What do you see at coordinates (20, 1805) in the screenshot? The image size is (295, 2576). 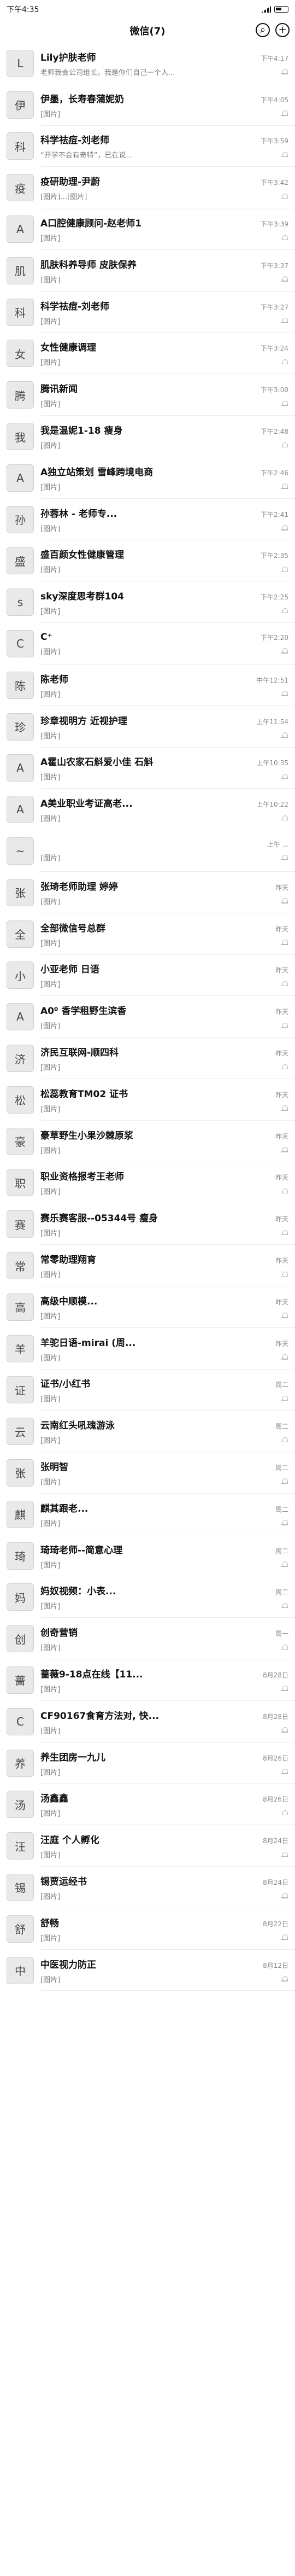 I see `avatar: 汤` at bounding box center [20, 1805].